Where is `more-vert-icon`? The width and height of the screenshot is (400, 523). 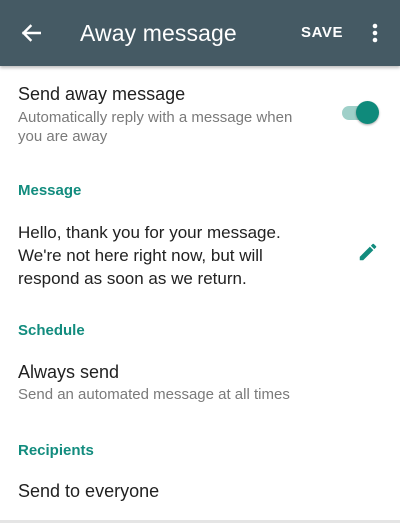 more-vert-icon is located at coordinates (375, 33).